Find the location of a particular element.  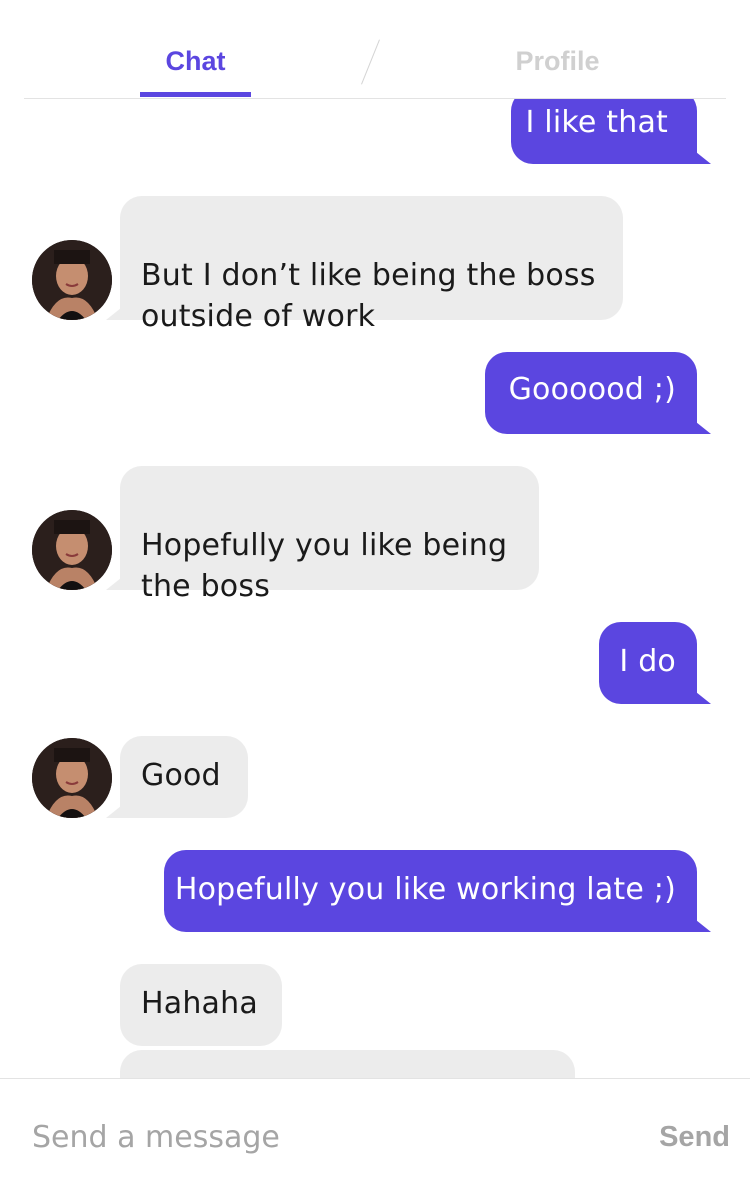

received-message: Good is located at coordinates (184, 777).